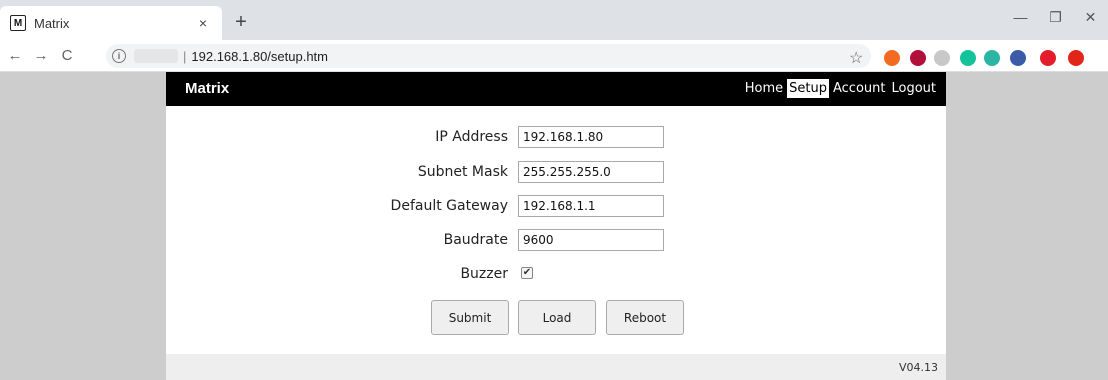  Describe the element at coordinates (591, 172) in the screenshot. I see `subnet-input` at that location.